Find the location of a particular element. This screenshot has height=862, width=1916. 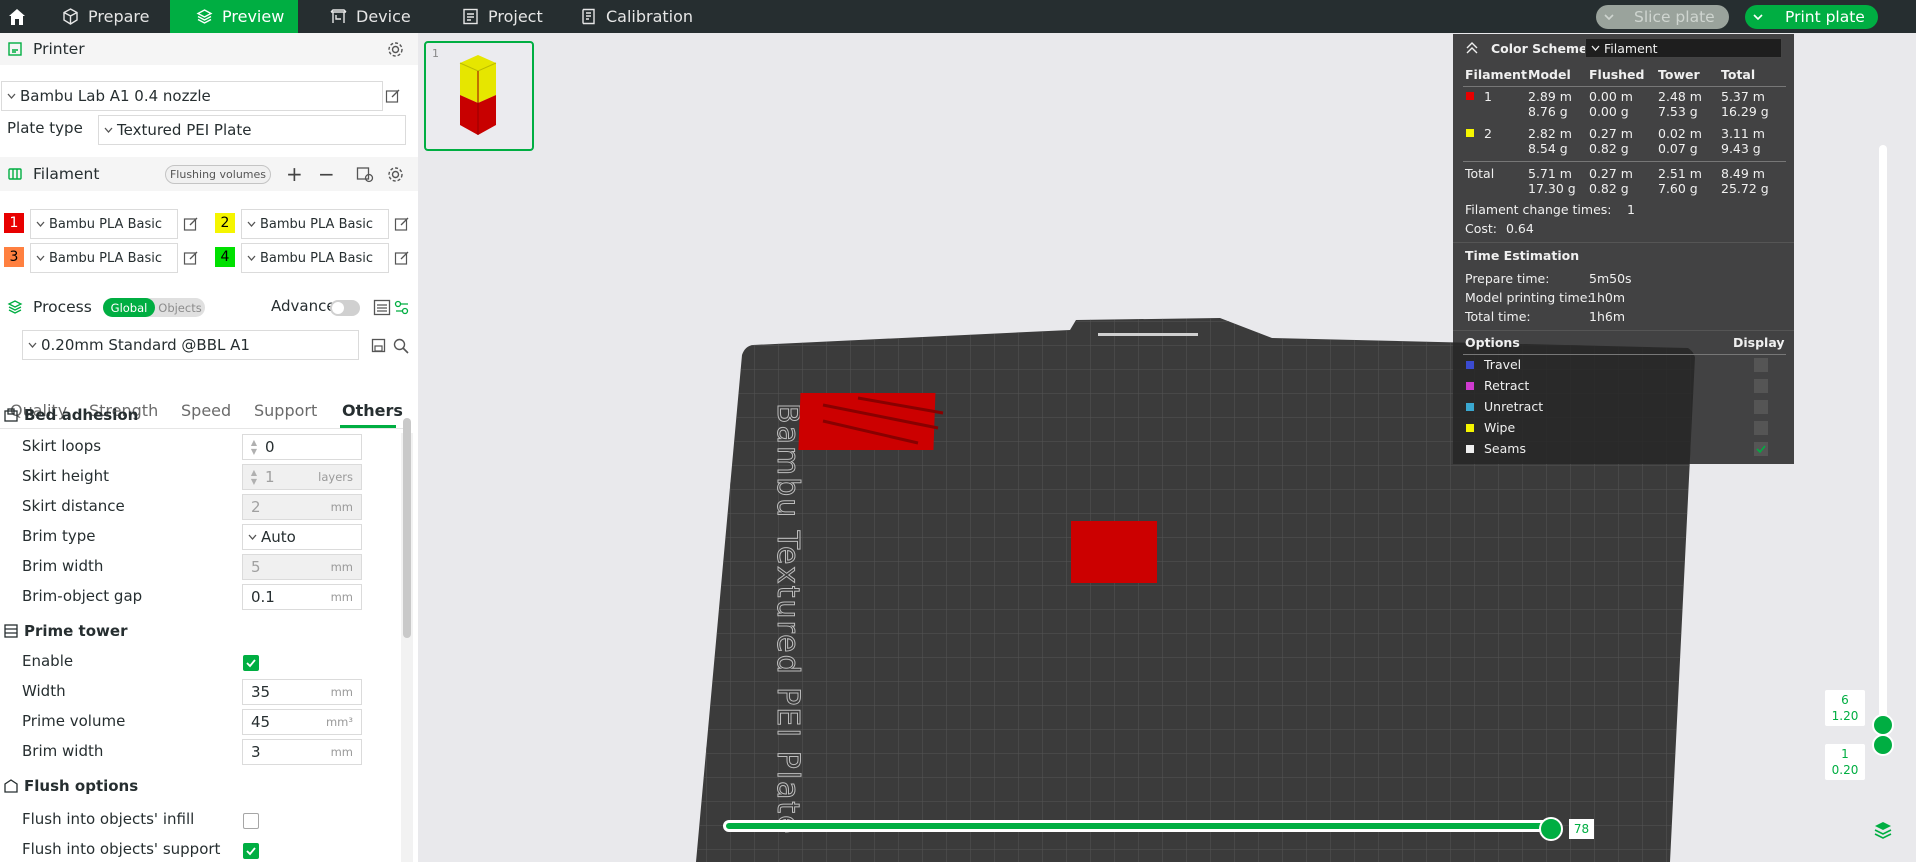

layer-slider is located at coordinates (1883, 441).